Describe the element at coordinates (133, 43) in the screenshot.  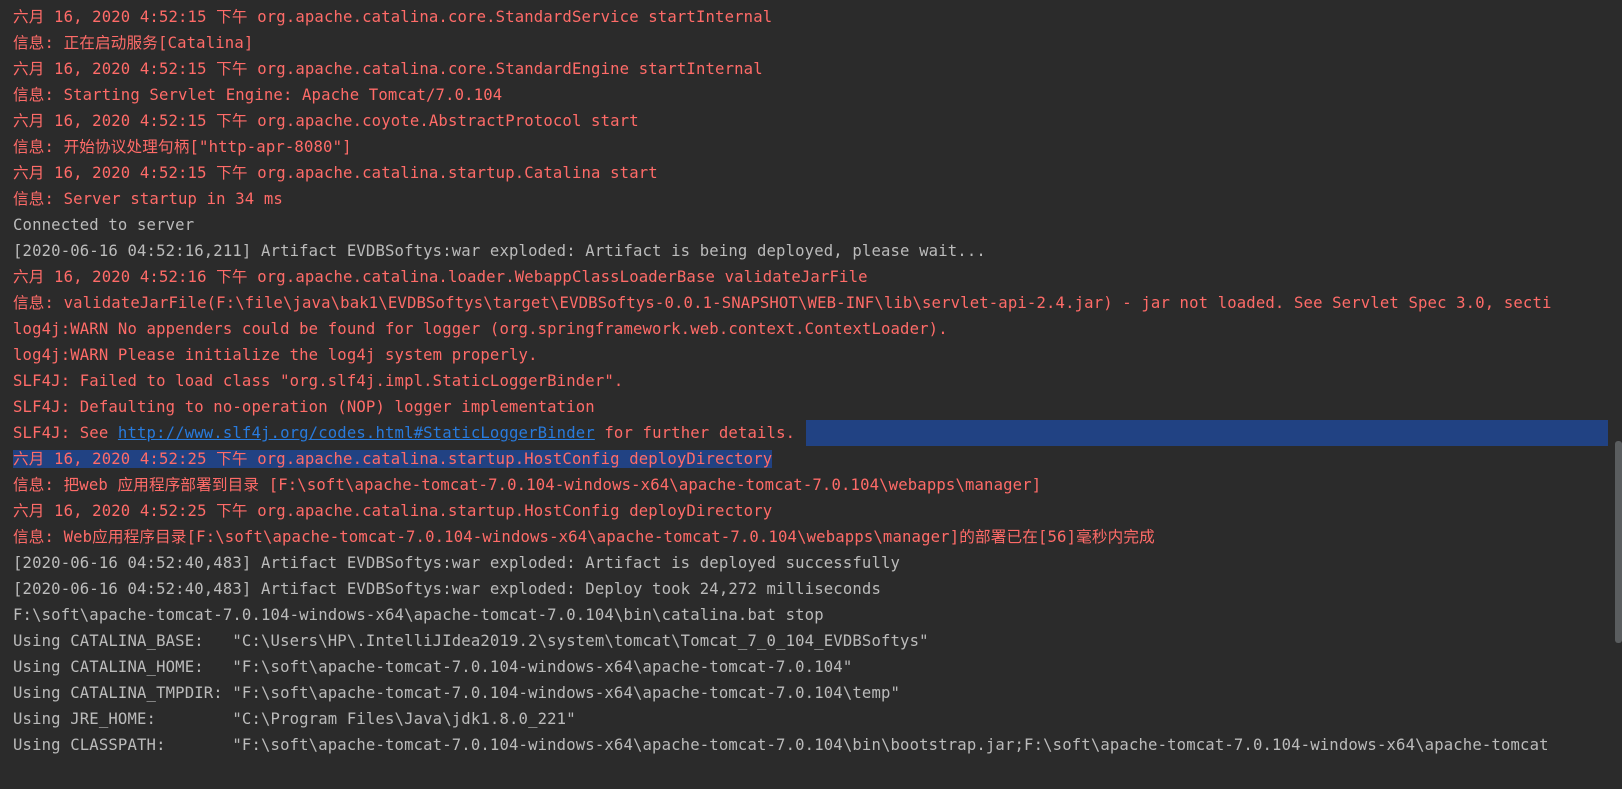
I see `console-line-text: 信息: 正在启动服务[Catalina]` at that location.